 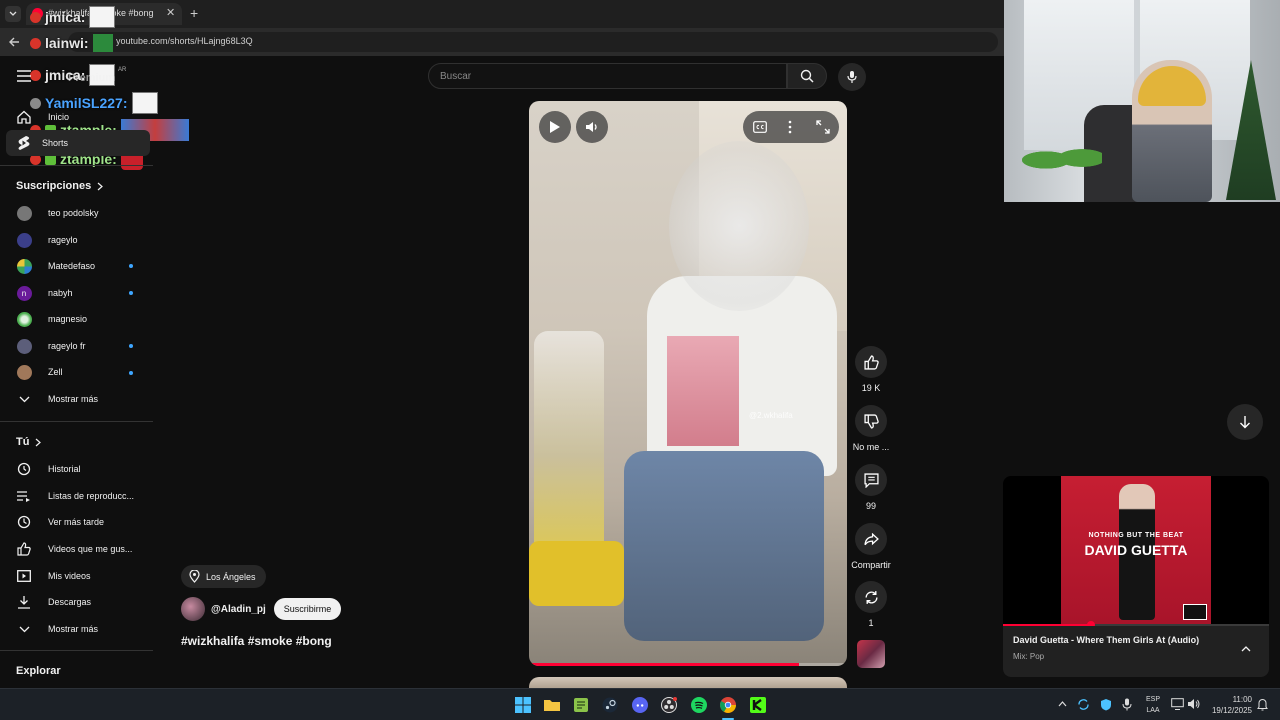 What do you see at coordinates (728, 705) in the screenshot?
I see `chrome-icon` at bounding box center [728, 705].